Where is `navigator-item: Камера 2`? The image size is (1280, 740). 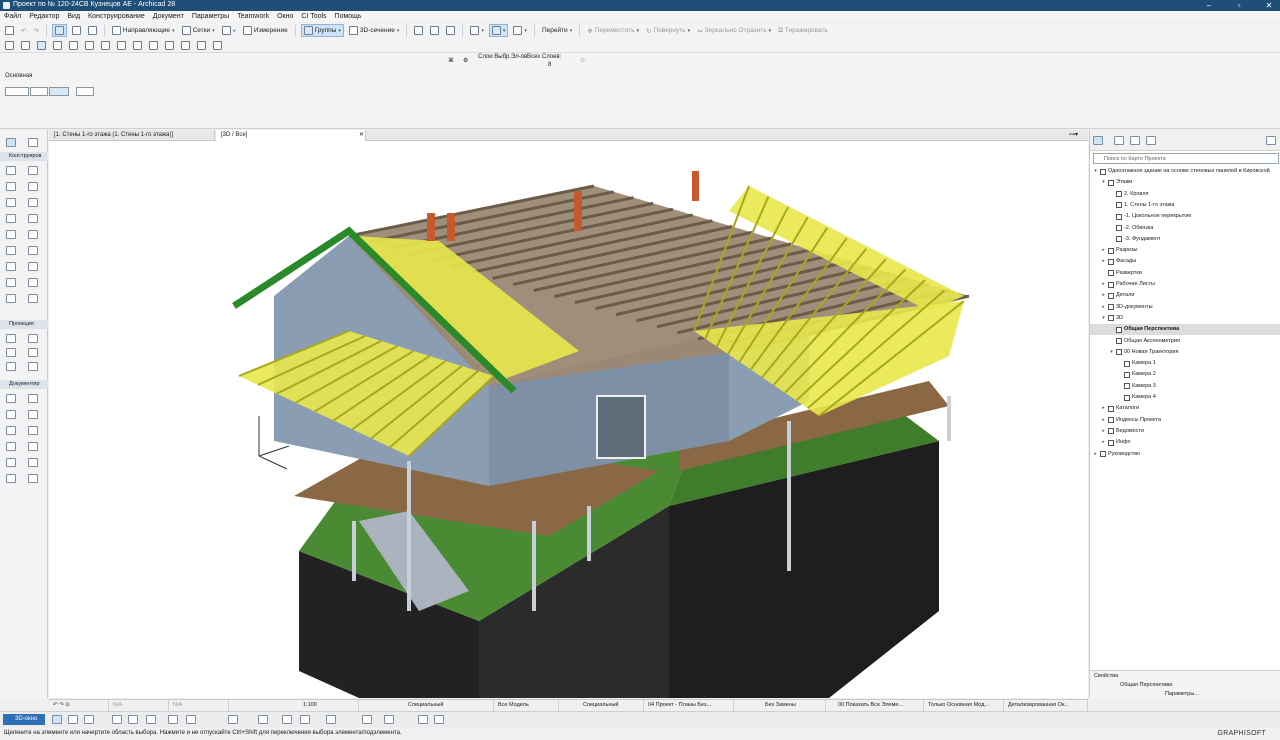
navigator-item: Камера 2 is located at coordinates (1136, 374).